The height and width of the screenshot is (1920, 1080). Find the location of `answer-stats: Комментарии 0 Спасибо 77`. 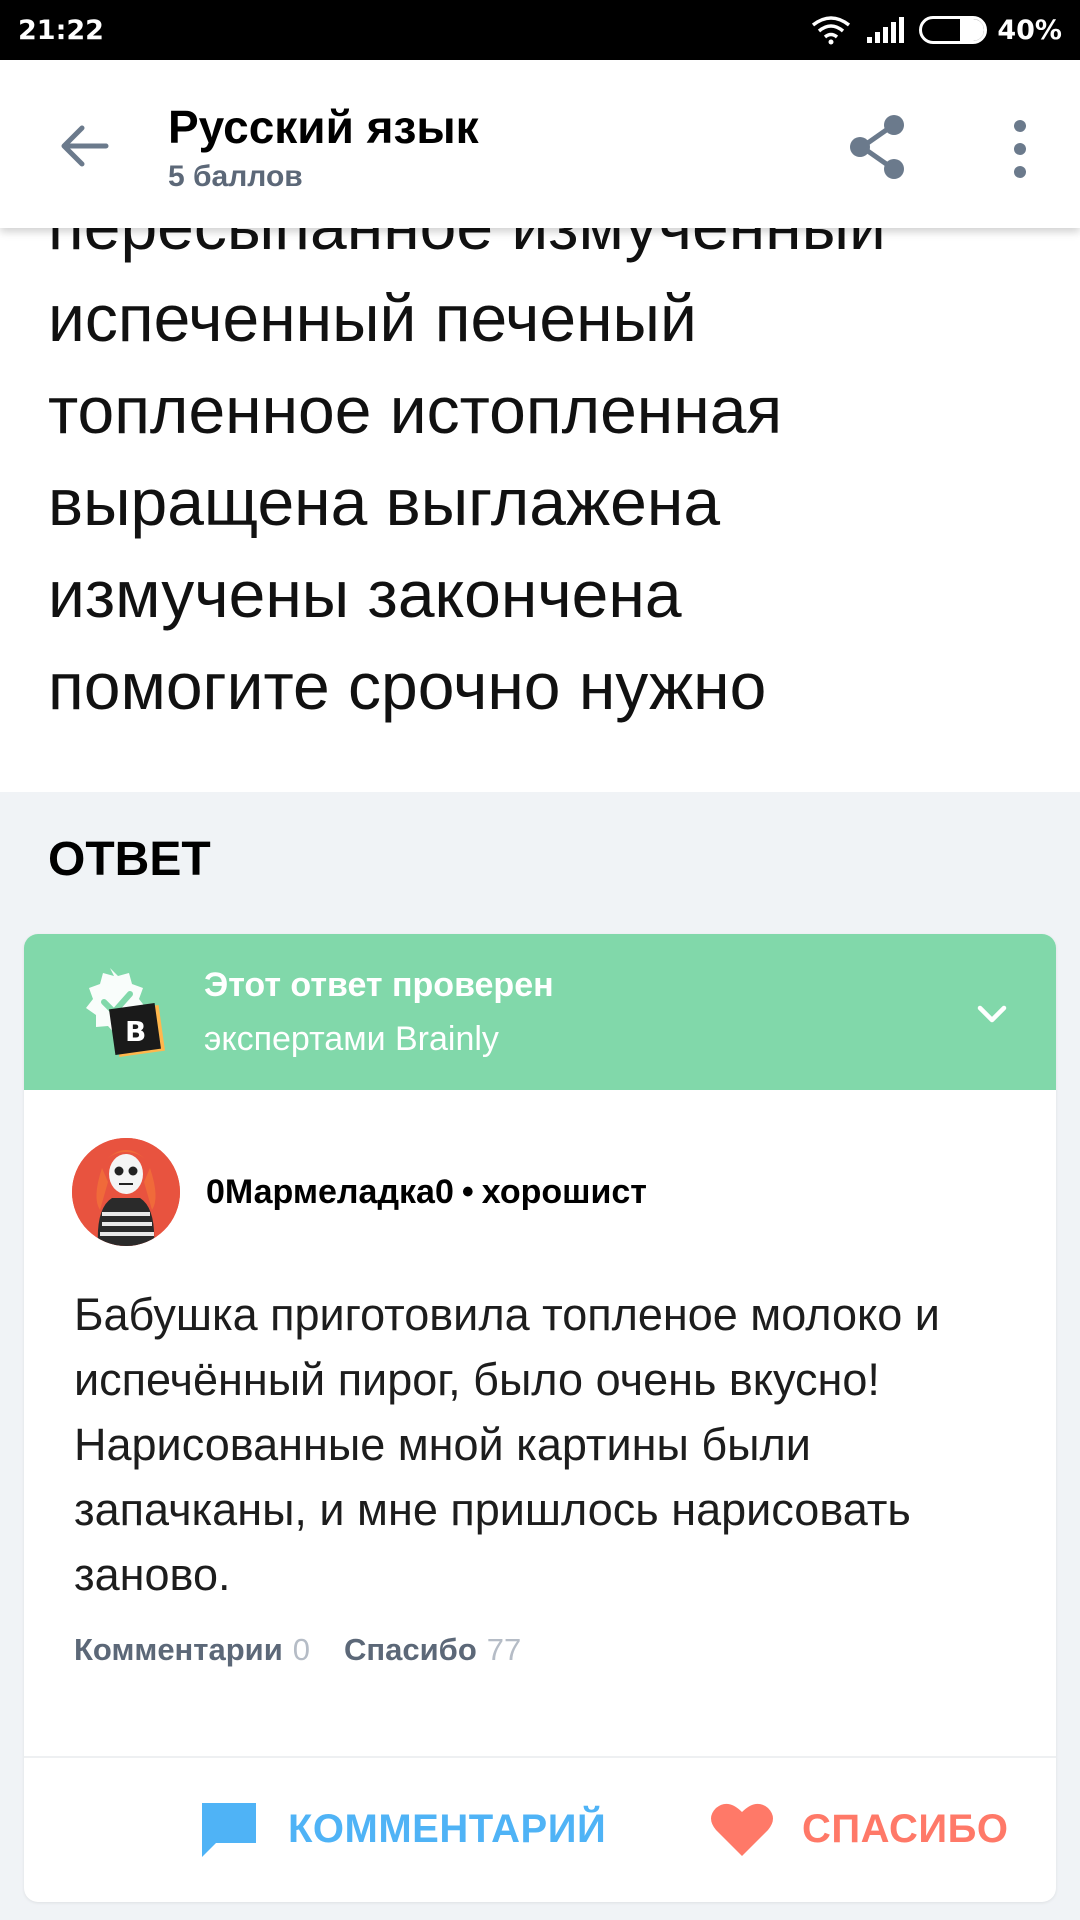

answer-stats: Комментарии 0 Спасибо 77 is located at coordinates (297, 1650).